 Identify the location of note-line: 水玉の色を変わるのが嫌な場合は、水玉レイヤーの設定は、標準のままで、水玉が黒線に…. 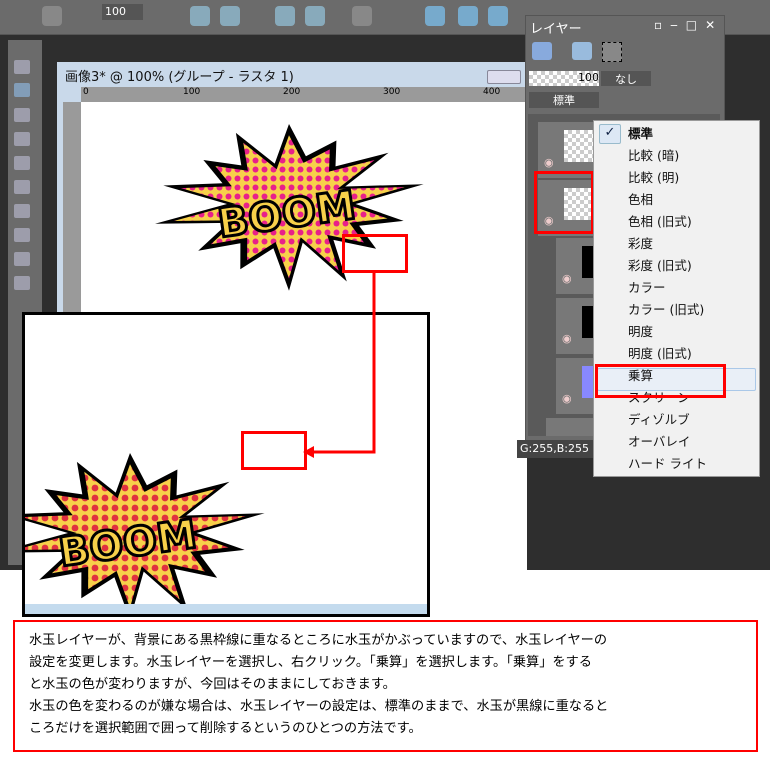
(319, 706).